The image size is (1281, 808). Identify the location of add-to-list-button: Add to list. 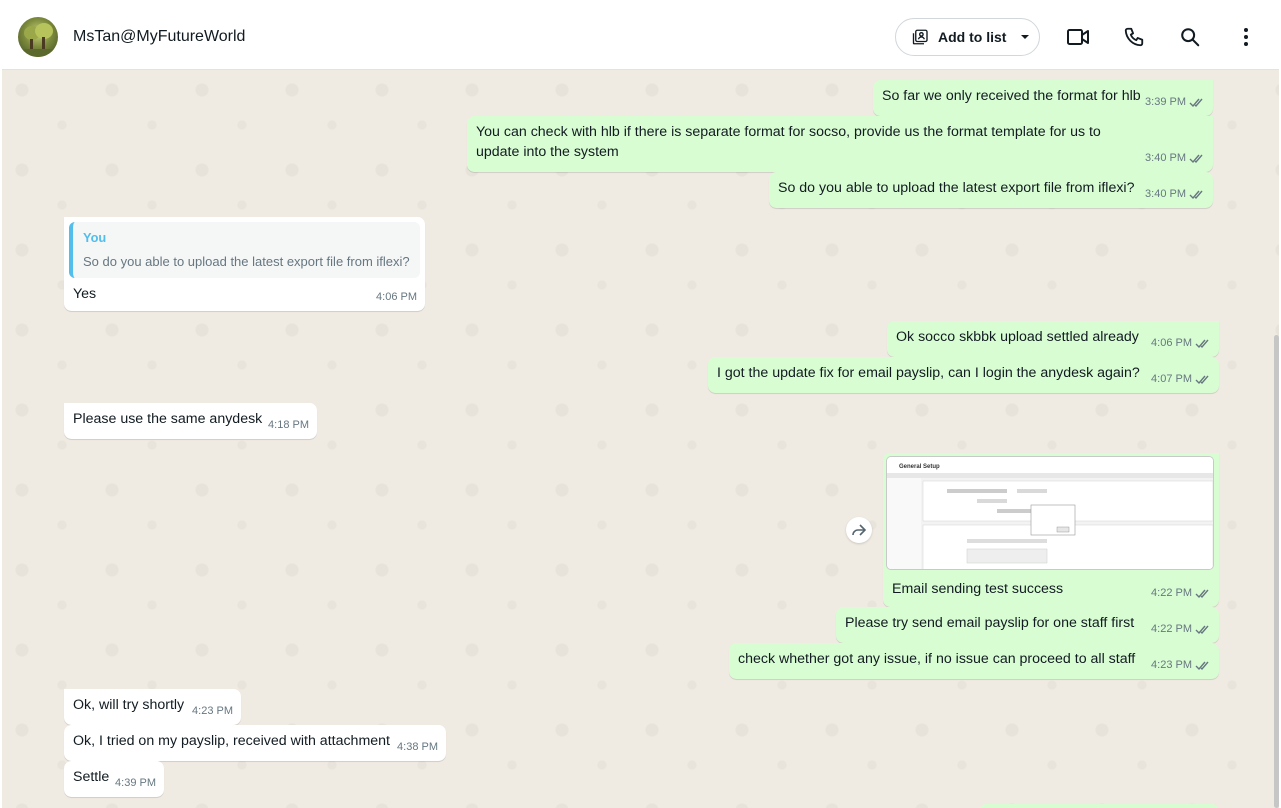
(967, 37).